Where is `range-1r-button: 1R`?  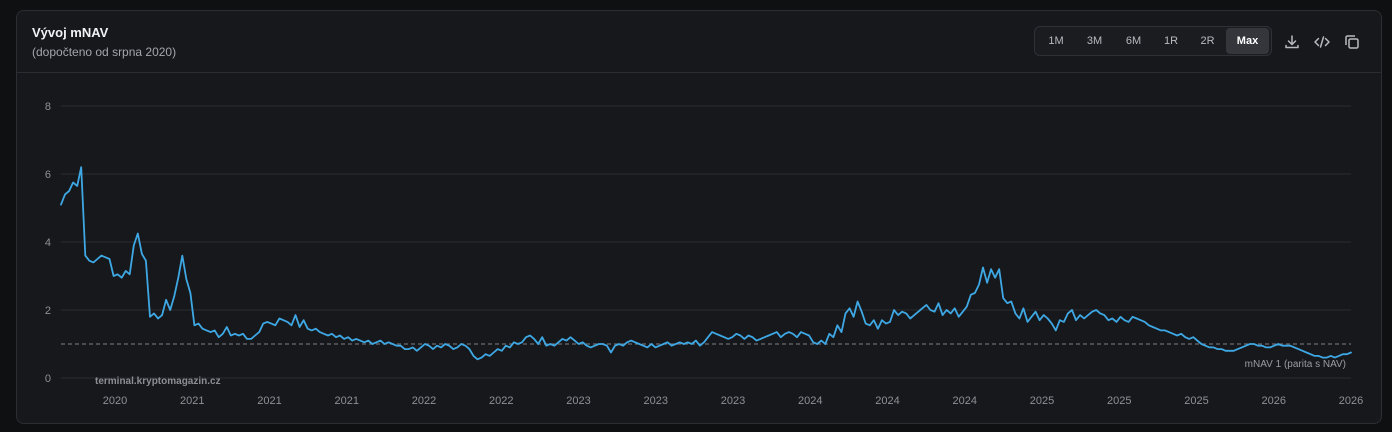 range-1r-button: 1R is located at coordinates (1171, 41).